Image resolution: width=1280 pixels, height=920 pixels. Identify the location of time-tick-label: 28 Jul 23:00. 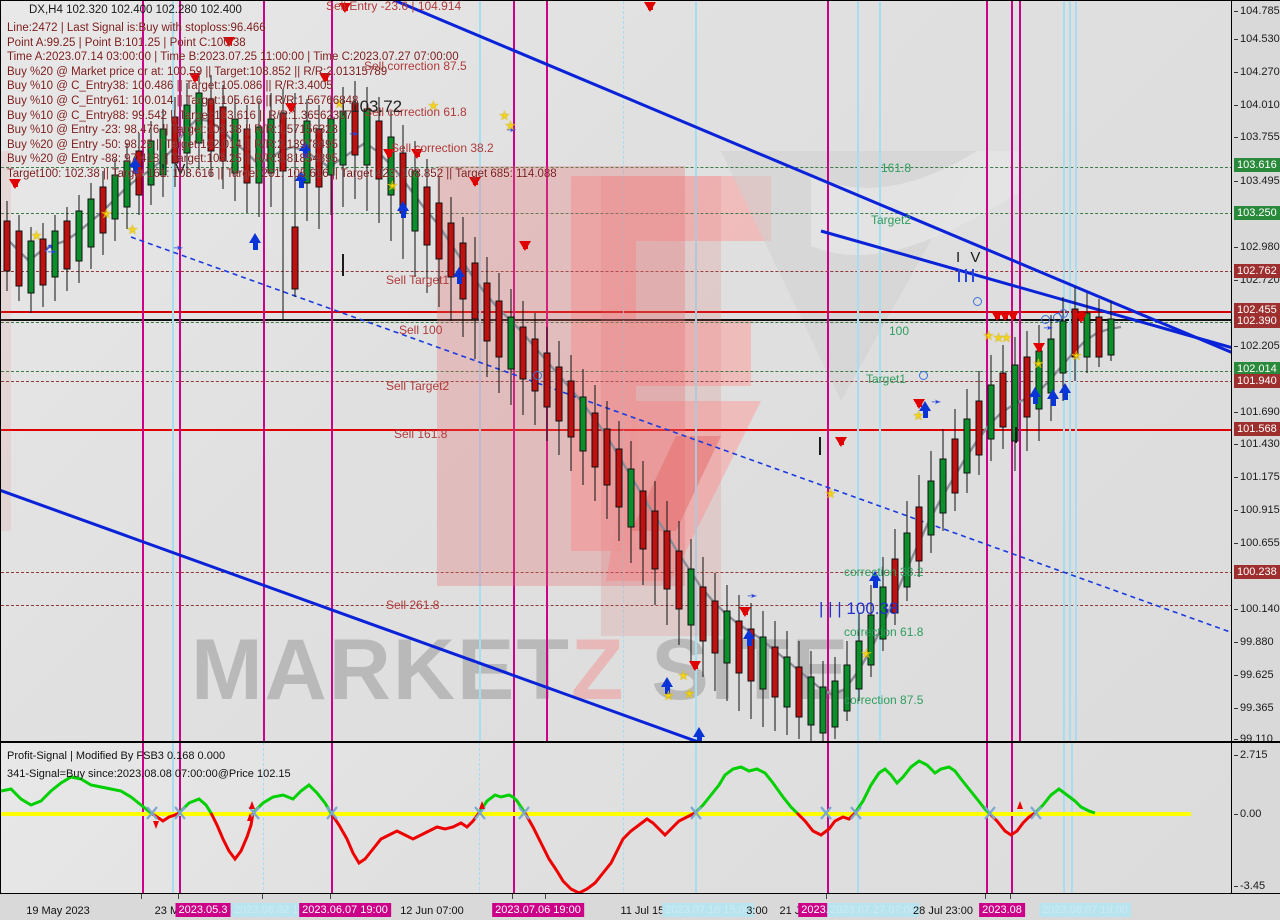
(943, 911).